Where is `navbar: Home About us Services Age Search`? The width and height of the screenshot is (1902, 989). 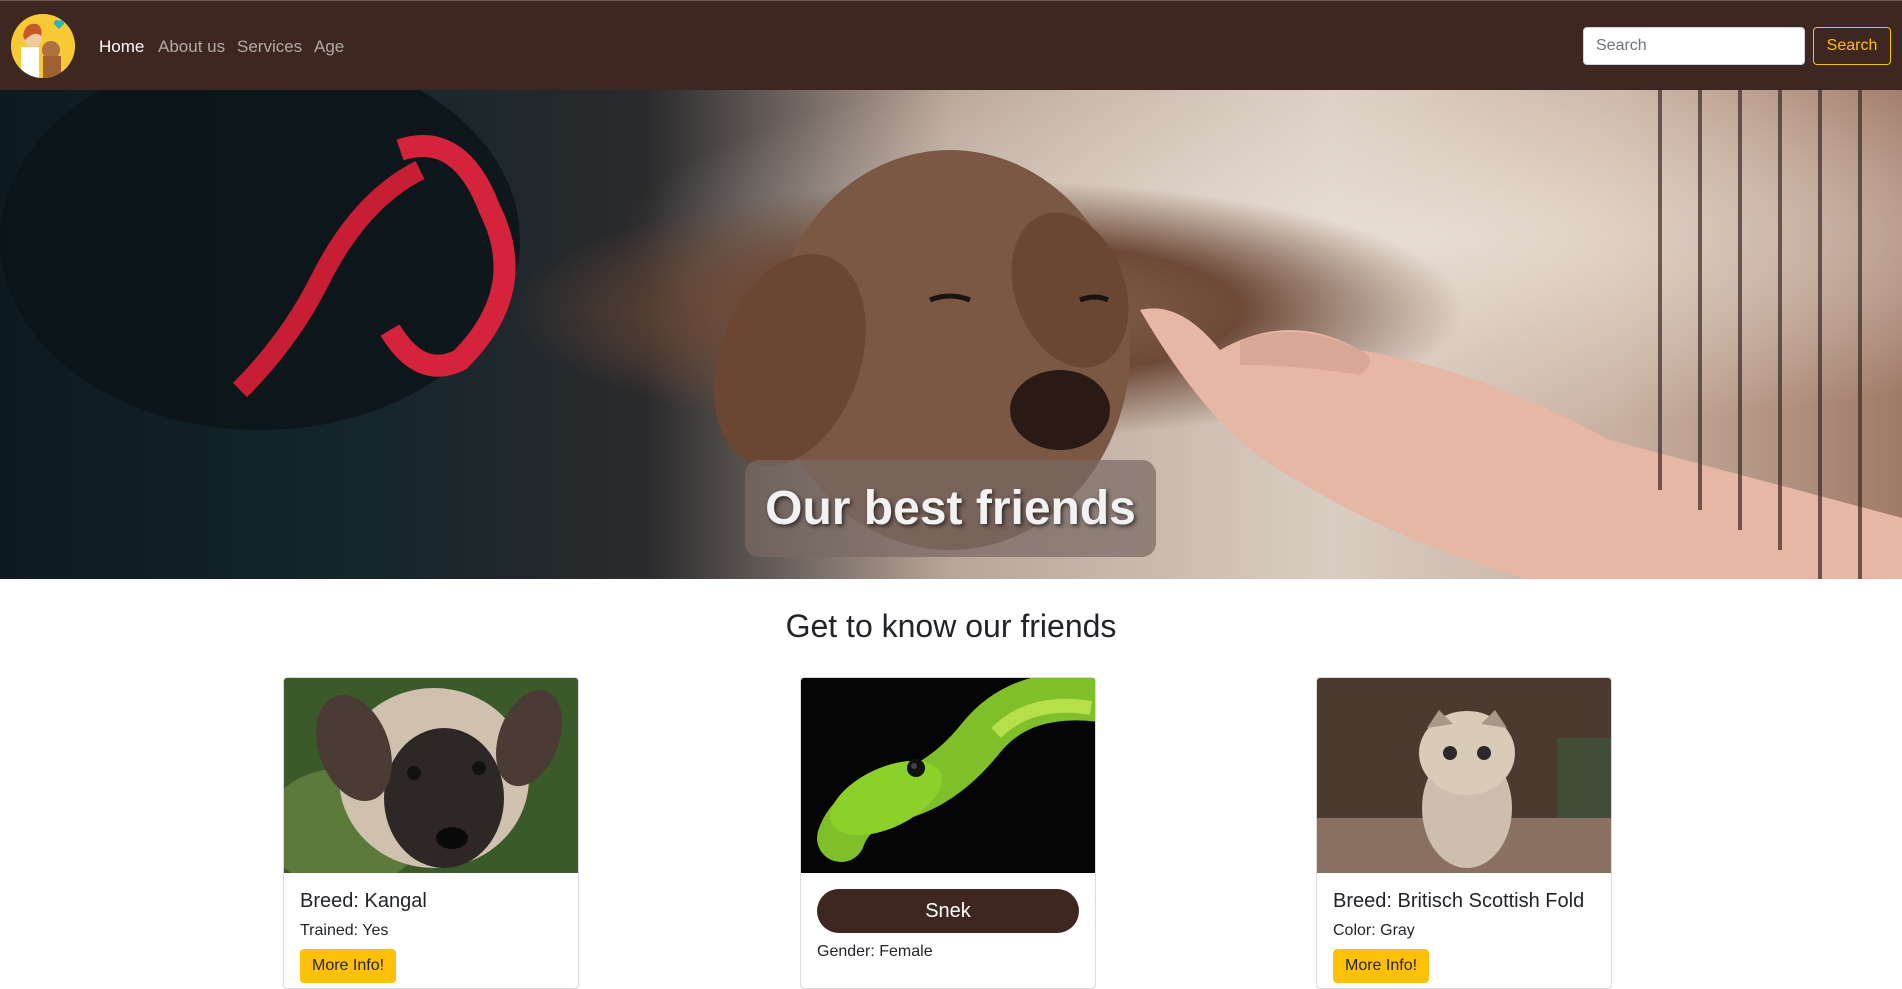
navbar: Home About us Services Age Search is located at coordinates (951, 45).